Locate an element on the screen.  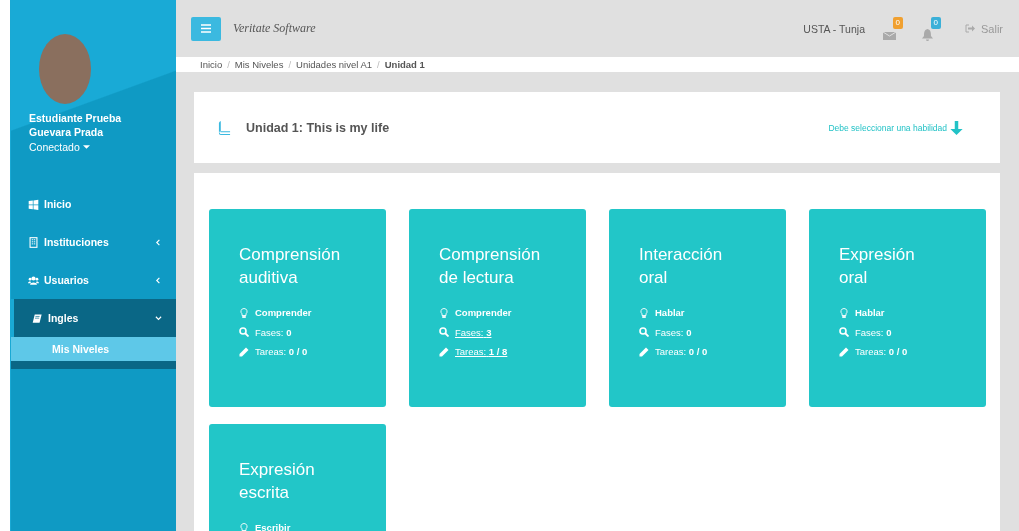
ability-label: Escribir is located at coordinates (273, 526).